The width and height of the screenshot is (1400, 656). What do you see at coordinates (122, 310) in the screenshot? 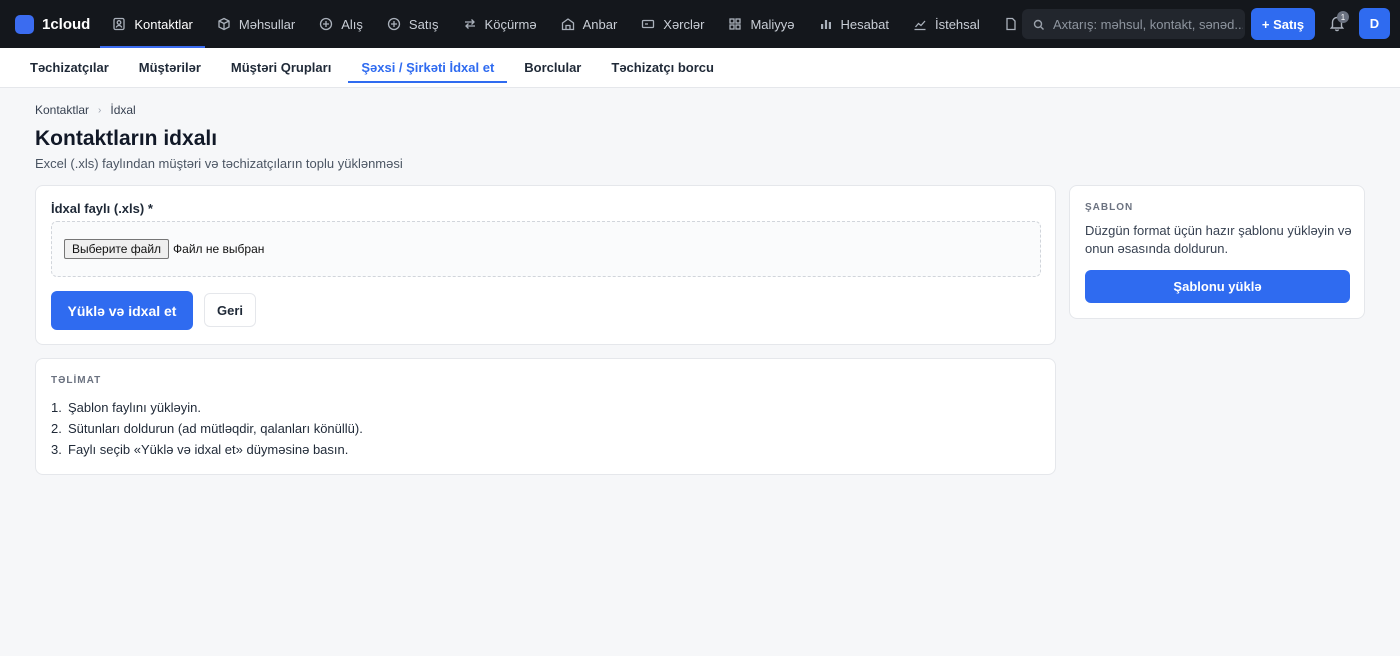
I see `upload-import-button: Yüklə və idxal et` at bounding box center [122, 310].